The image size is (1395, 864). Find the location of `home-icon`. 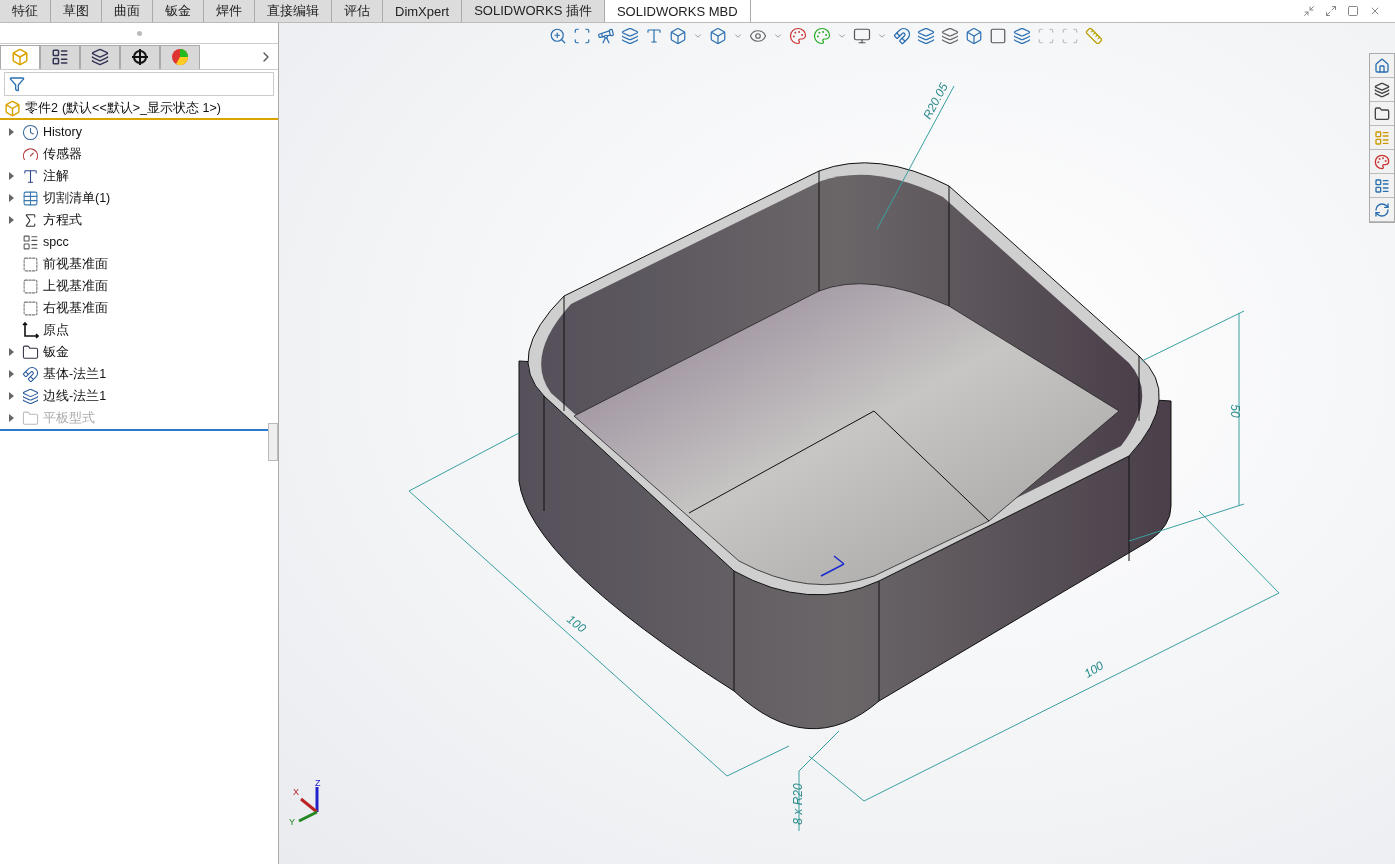

home-icon is located at coordinates (1382, 65).